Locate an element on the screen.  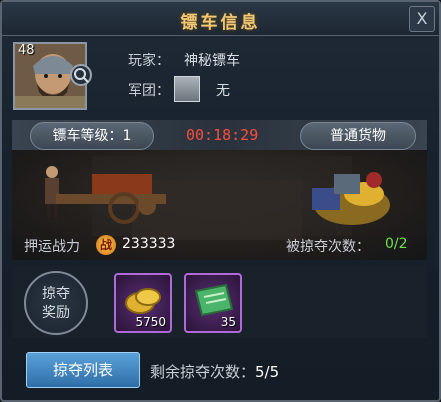
cart-grade-label: 镖车等级： is located at coordinates (87, 136).